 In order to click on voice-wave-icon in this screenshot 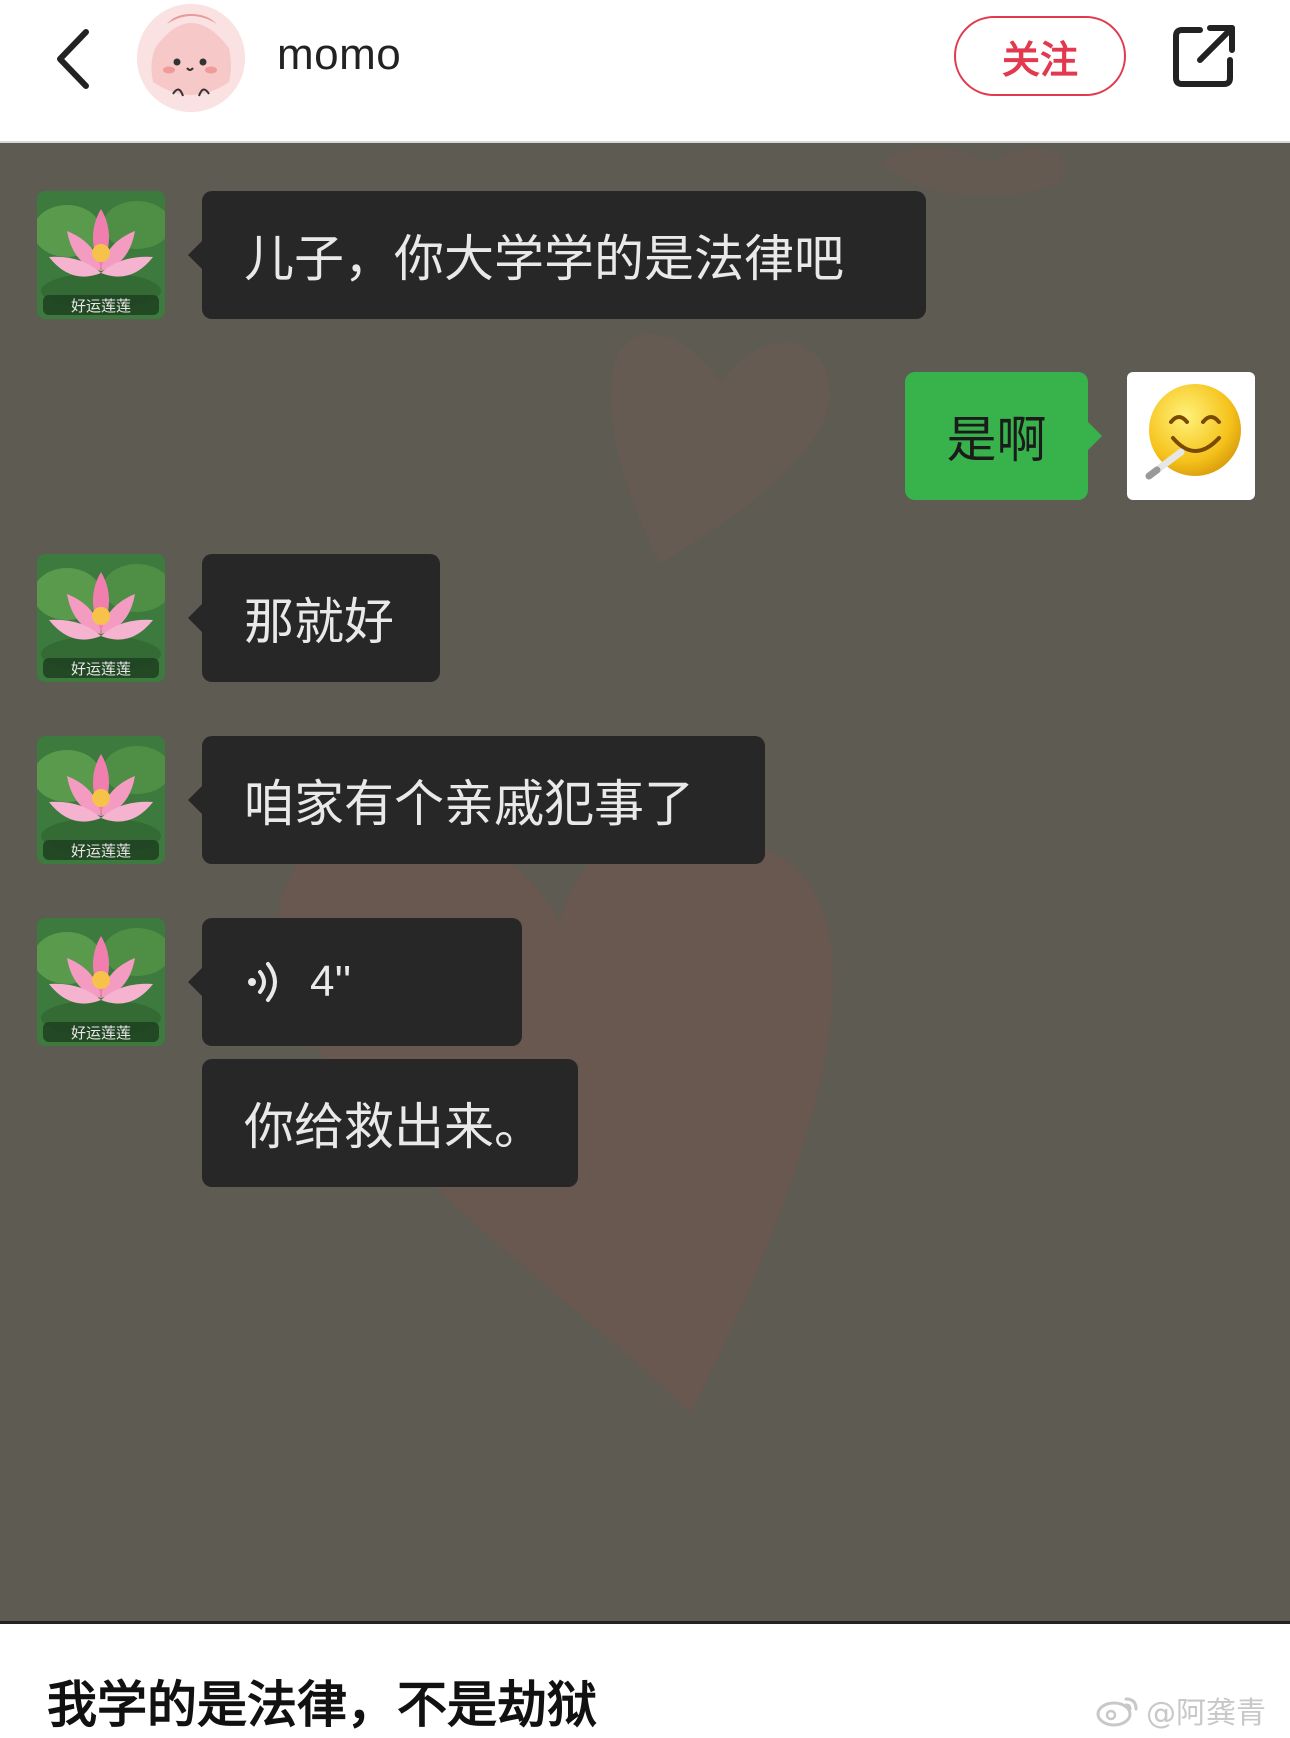, I will do `click(262, 982)`.